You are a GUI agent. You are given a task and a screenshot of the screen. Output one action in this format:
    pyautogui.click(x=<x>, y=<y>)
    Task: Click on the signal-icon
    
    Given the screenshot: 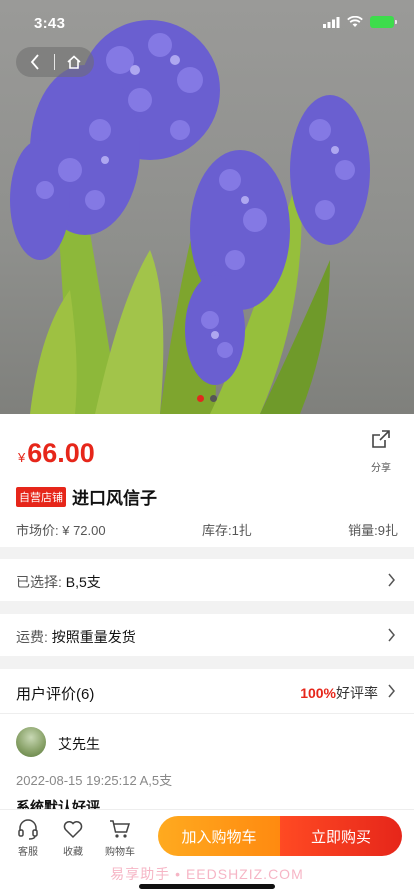 What is the action you would take?
    pyautogui.click(x=331, y=22)
    